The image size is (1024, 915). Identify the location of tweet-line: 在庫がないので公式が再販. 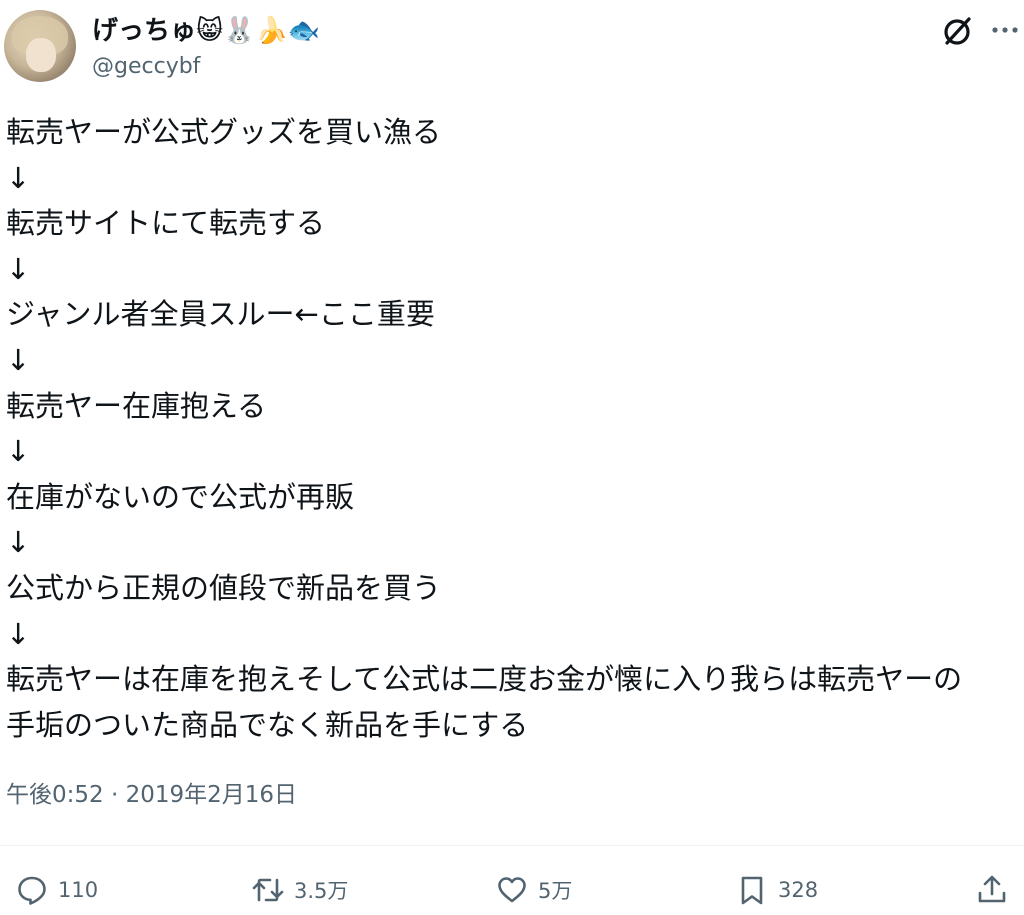
(180, 496).